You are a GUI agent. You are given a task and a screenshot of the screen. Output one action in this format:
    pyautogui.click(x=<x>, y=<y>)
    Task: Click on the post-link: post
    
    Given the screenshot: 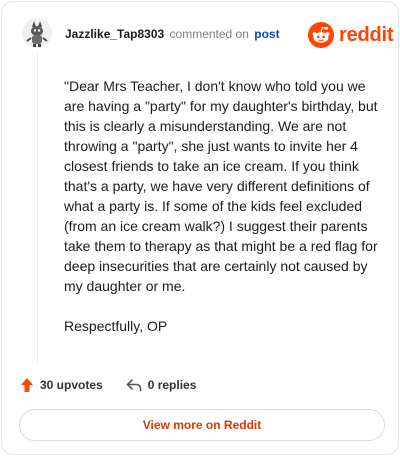 What is the action you would take?
    pyautogui.click(x=266, y=34)
    